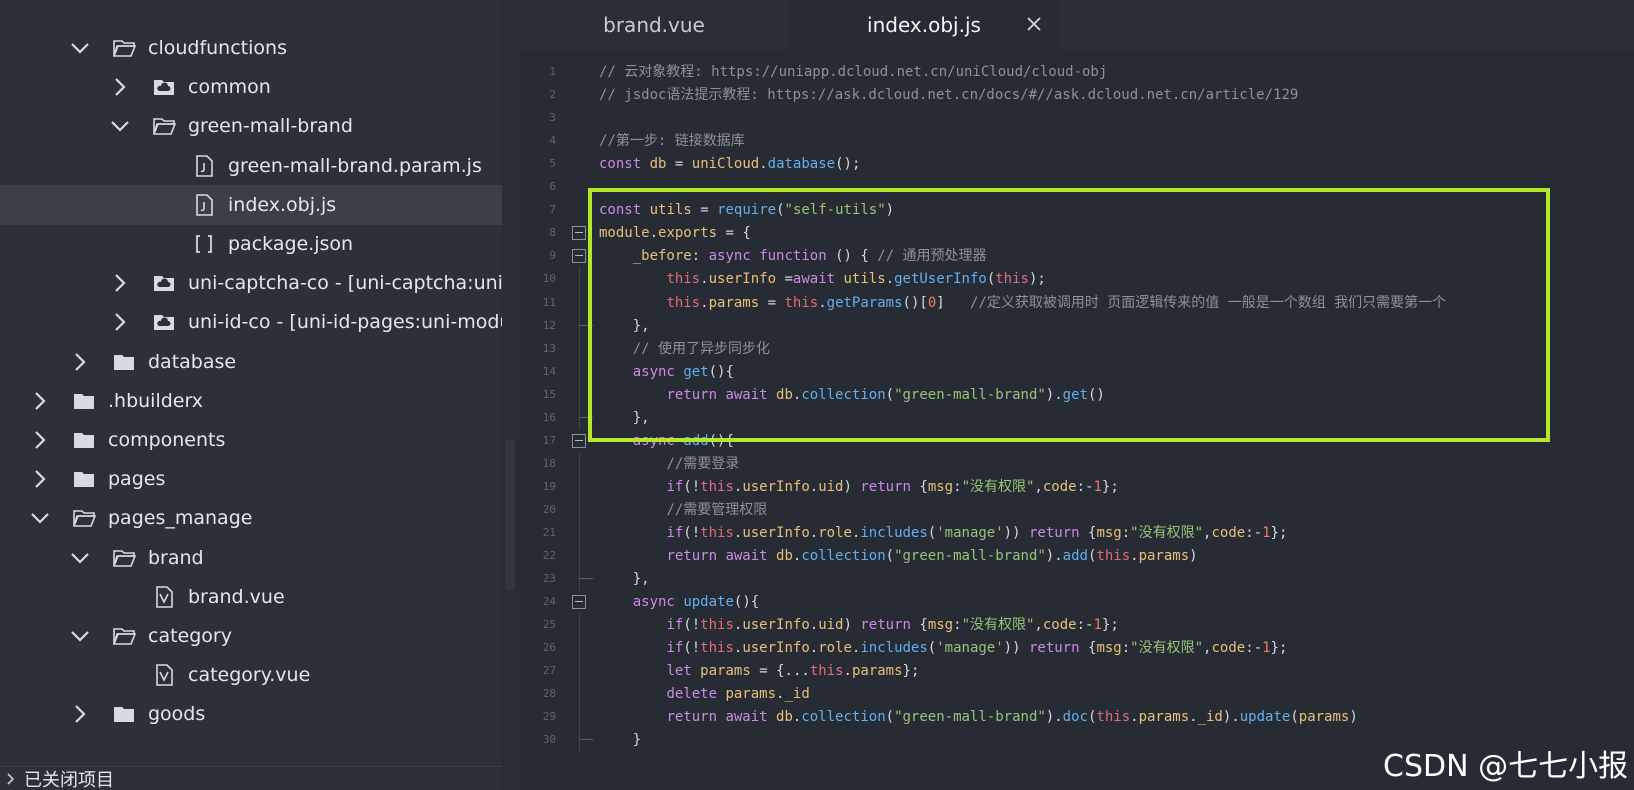 This screenshot has height=790, width=1634. Describe the element at coordinates (1076, 371) in the screenshot. I see `code-line: 14 async get(){` at that location.